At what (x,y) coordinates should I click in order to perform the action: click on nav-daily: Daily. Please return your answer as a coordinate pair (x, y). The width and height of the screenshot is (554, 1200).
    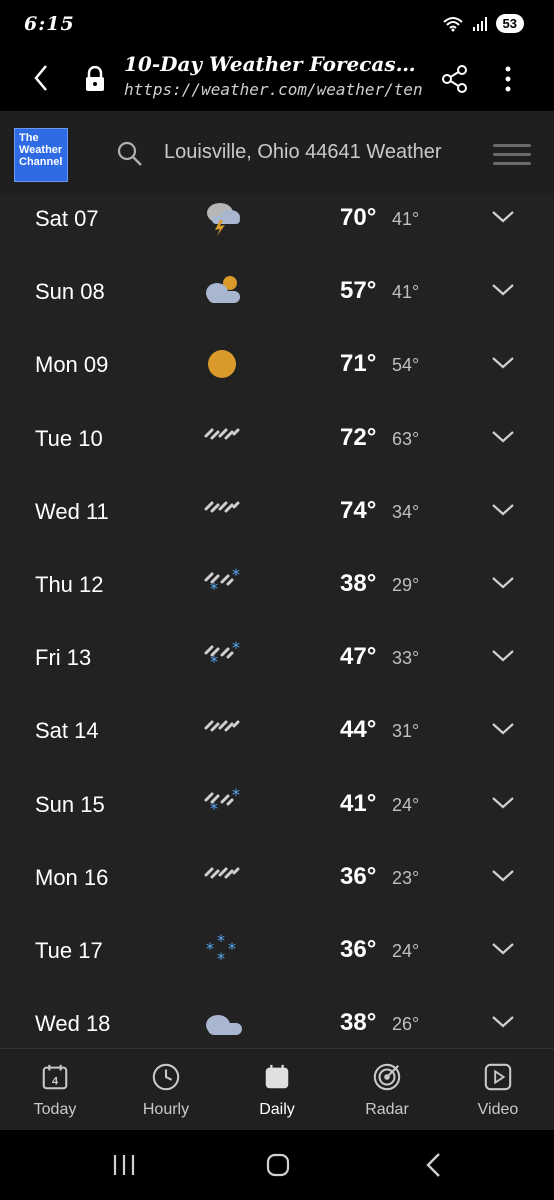
    Looking at the image, I should click on (277, 1090).